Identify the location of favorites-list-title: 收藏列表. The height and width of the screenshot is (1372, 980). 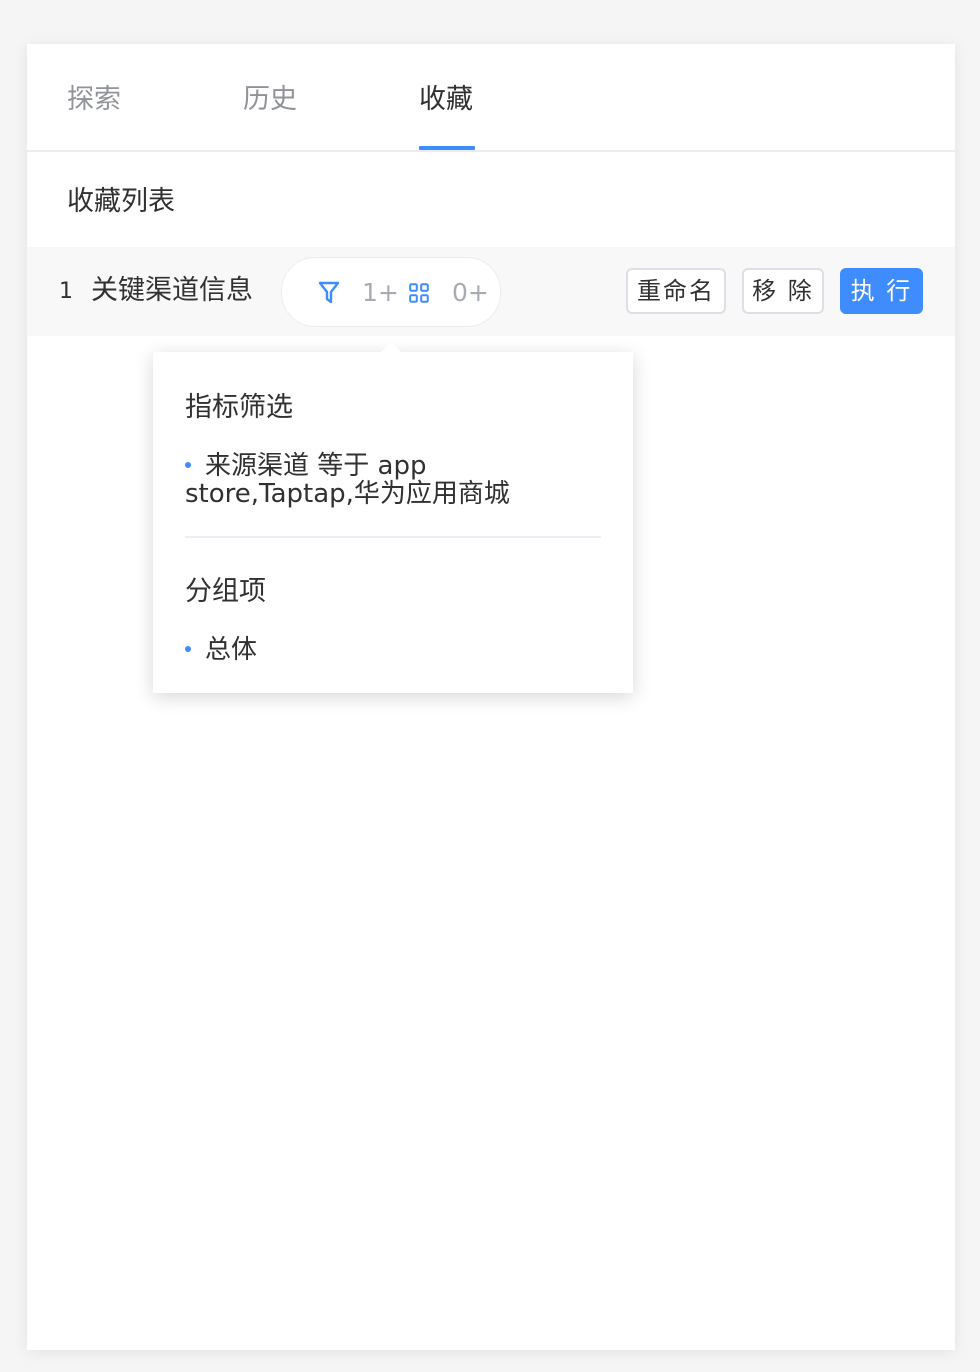
(121, 201).